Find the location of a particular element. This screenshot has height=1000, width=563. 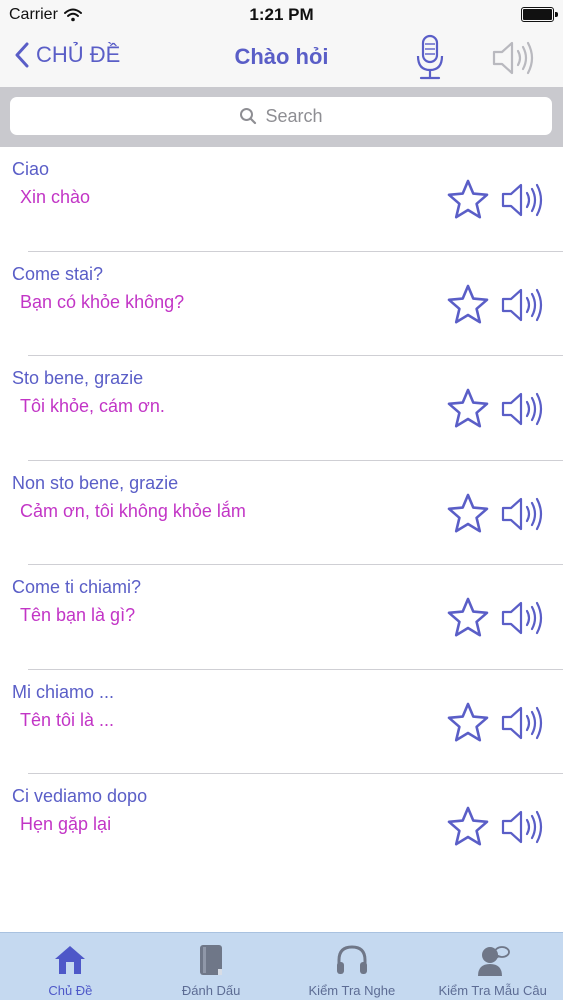

phrase-vietnamese: Cảm ơn, tôi không khỏe lắm is located at coordinates (133, 510).